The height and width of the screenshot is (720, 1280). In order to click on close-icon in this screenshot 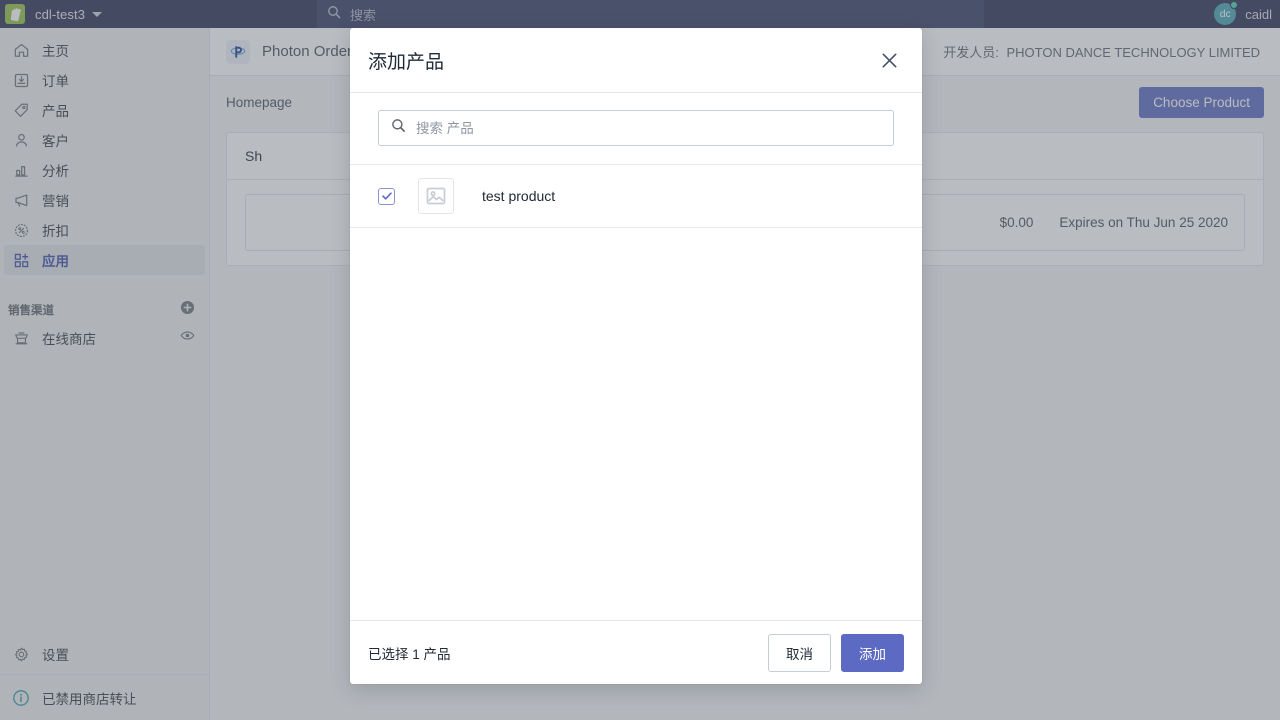, I will do `click(889, 60)`.